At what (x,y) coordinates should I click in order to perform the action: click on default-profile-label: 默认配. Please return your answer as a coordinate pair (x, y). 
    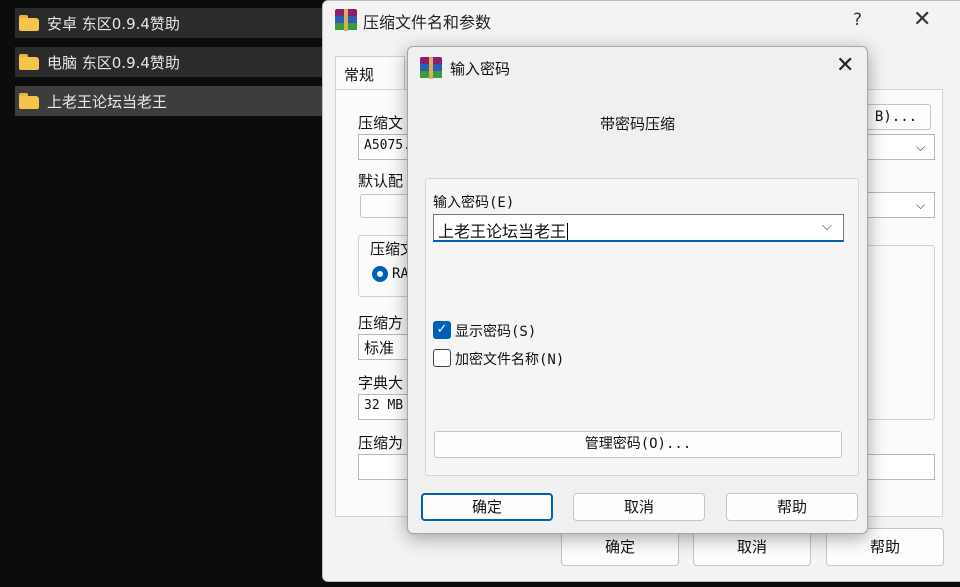
    Looking at the image, I should click on (381, 181).